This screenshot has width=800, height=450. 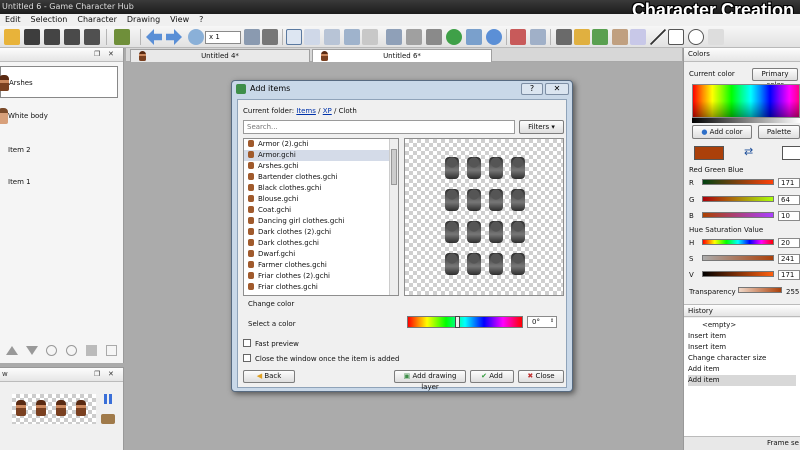 I want to click on eyedropper-icon, so click(x=564, y=37).